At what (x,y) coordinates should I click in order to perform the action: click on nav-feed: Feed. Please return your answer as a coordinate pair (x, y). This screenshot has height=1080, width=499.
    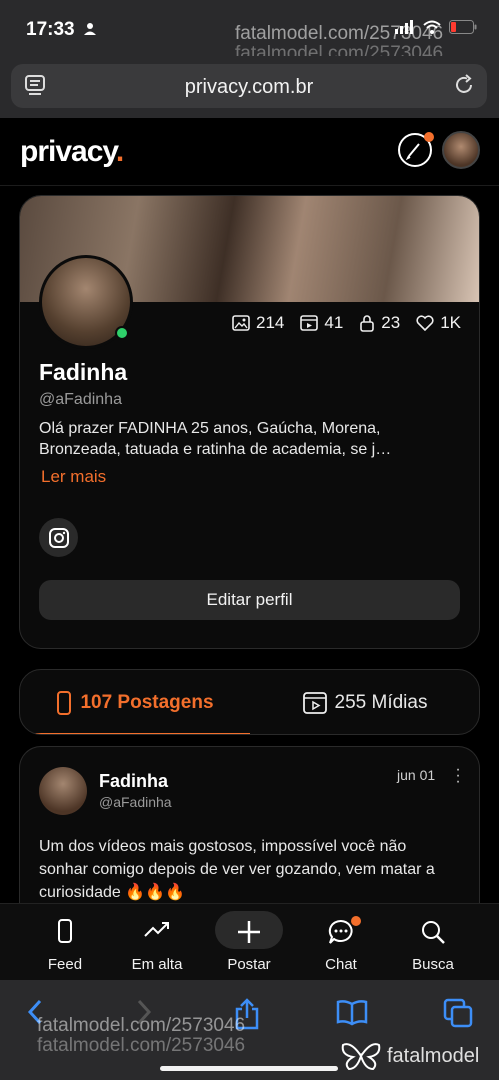
    Looking at the image, I should click on (65, 942).